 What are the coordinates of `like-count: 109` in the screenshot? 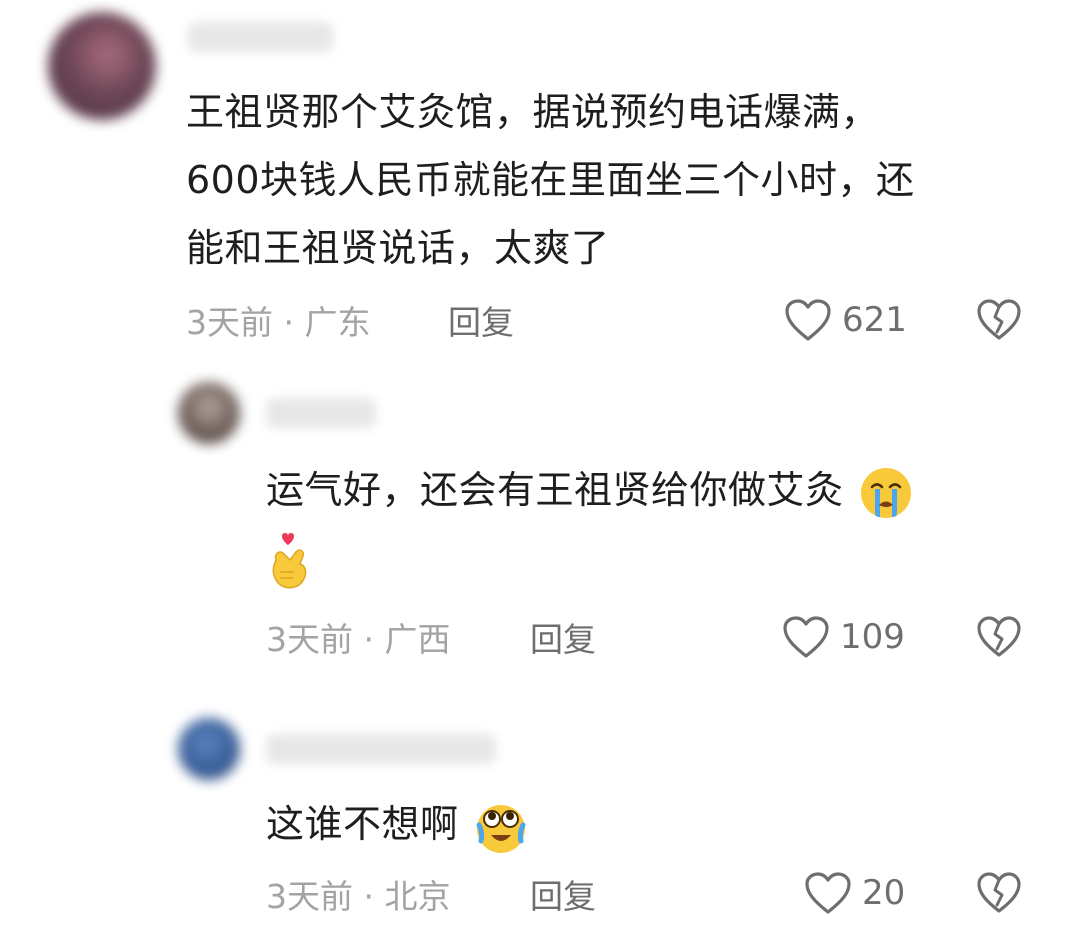 It's located at (872, 637).